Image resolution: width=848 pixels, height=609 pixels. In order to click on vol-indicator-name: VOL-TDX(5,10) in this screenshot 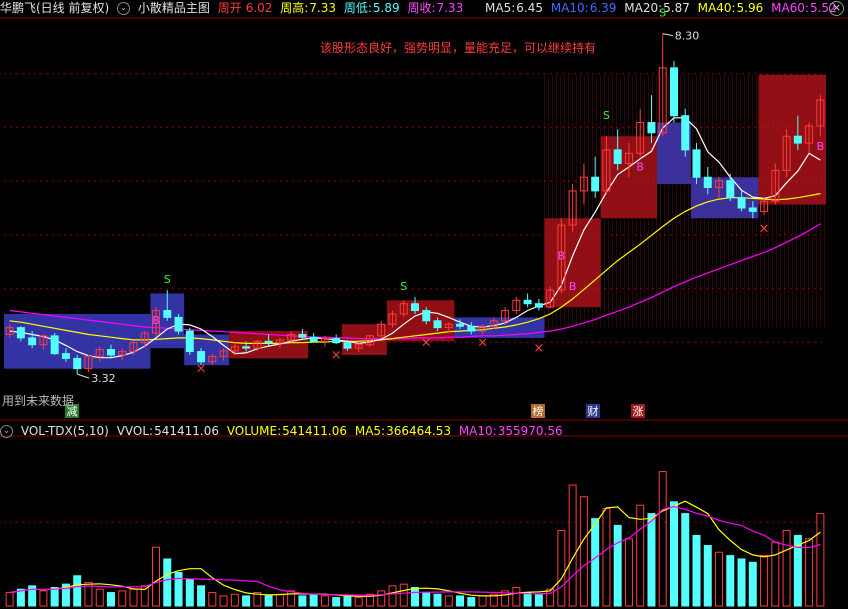, I will do `click(65, 431)`.